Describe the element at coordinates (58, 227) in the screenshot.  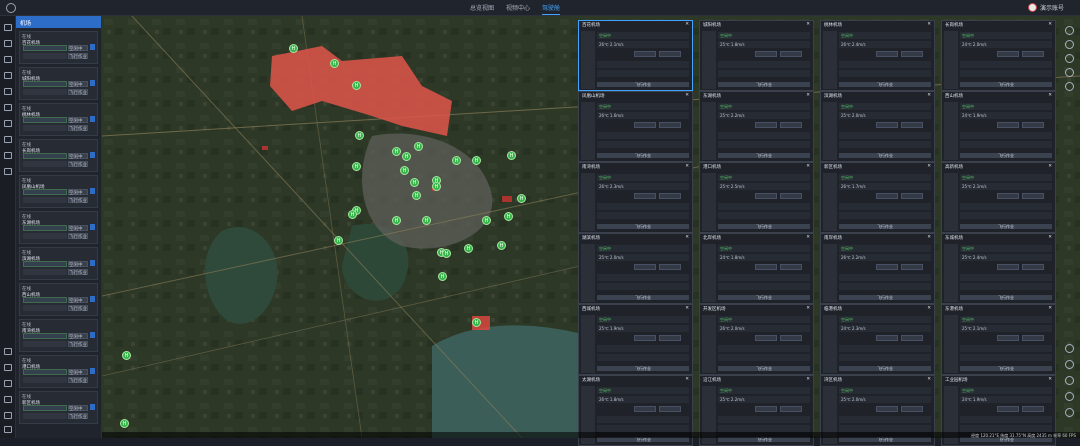
I see `dock-list-item: 在线 东湖机场 空闲中 飞行作业` at that location.